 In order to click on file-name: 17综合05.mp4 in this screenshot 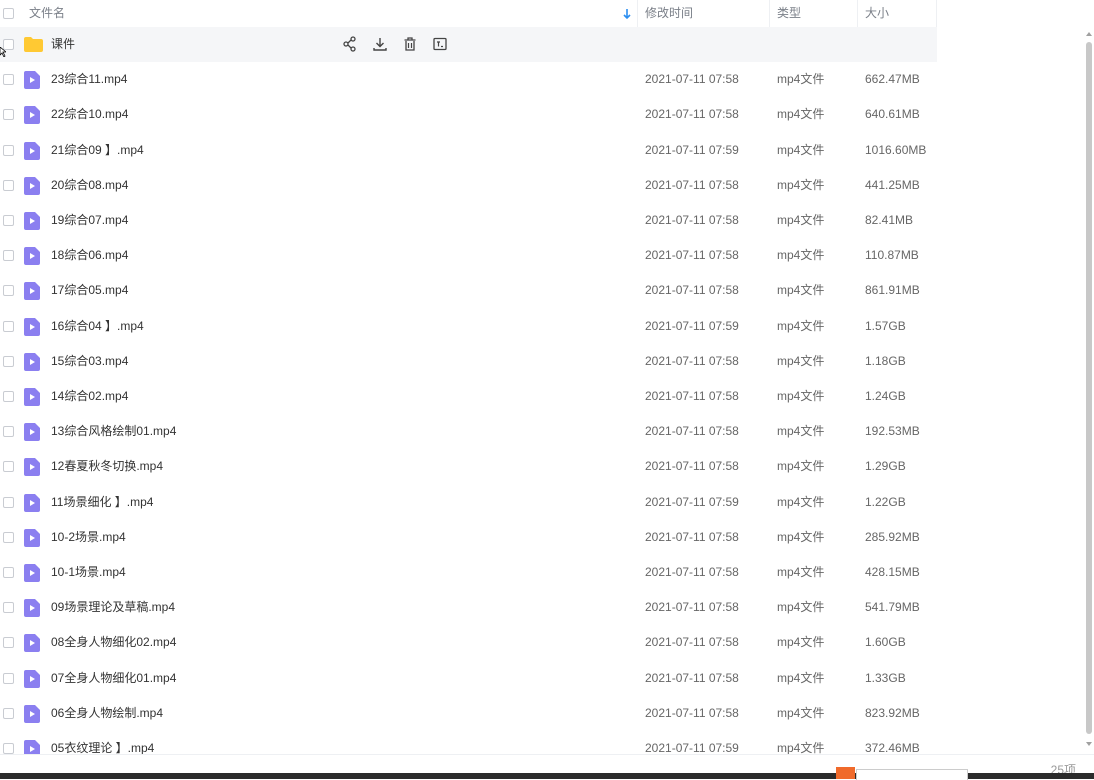, I will do `click(89, 290)`.